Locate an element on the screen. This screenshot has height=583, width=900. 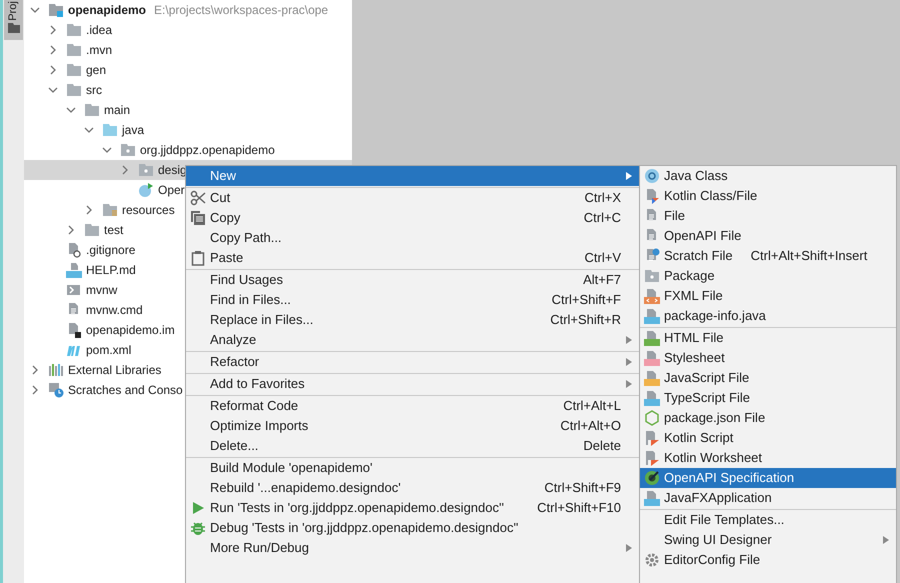
shortcut-label: Ctrl+C is located at coordinates (602, 218).